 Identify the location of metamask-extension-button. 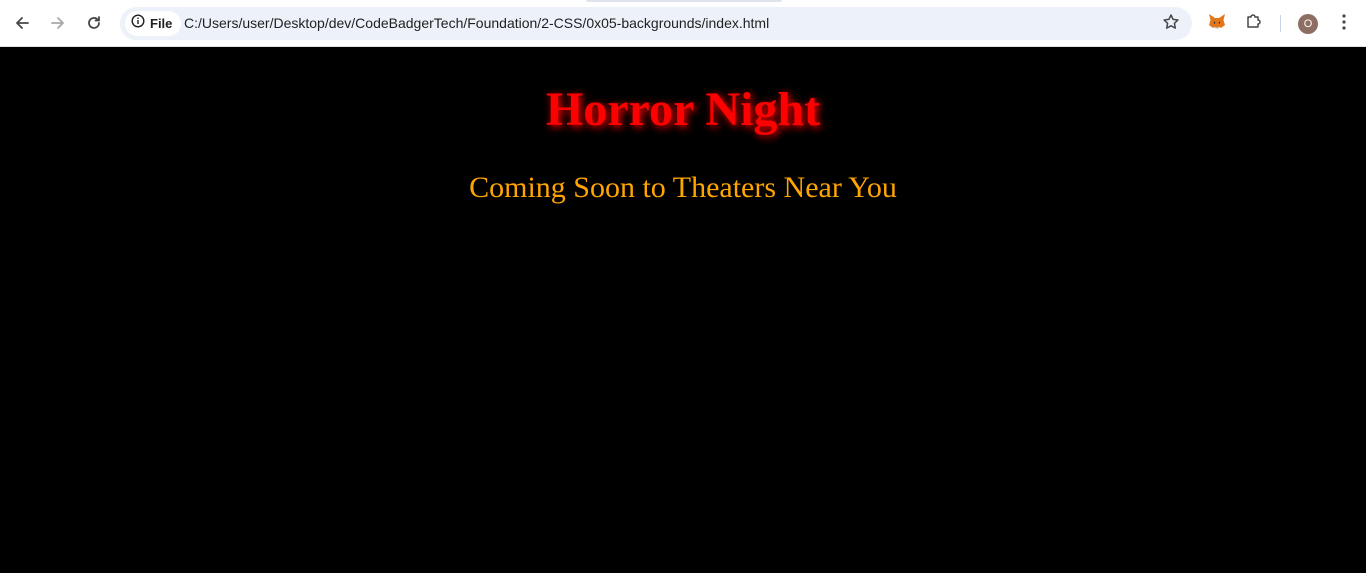
(1217, 23).